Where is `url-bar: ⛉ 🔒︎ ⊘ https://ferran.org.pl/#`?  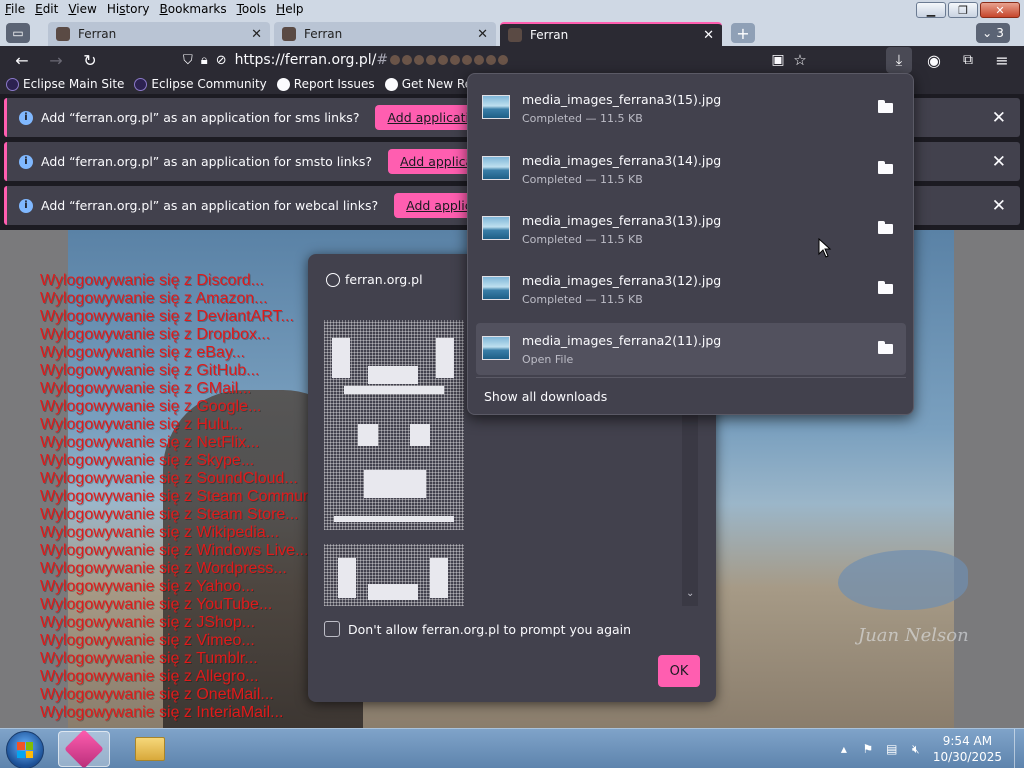
url-bar: ⛉ 🔒︎ ⊘ https://ferran.org.pl/# is located at coordinates (497, 60).